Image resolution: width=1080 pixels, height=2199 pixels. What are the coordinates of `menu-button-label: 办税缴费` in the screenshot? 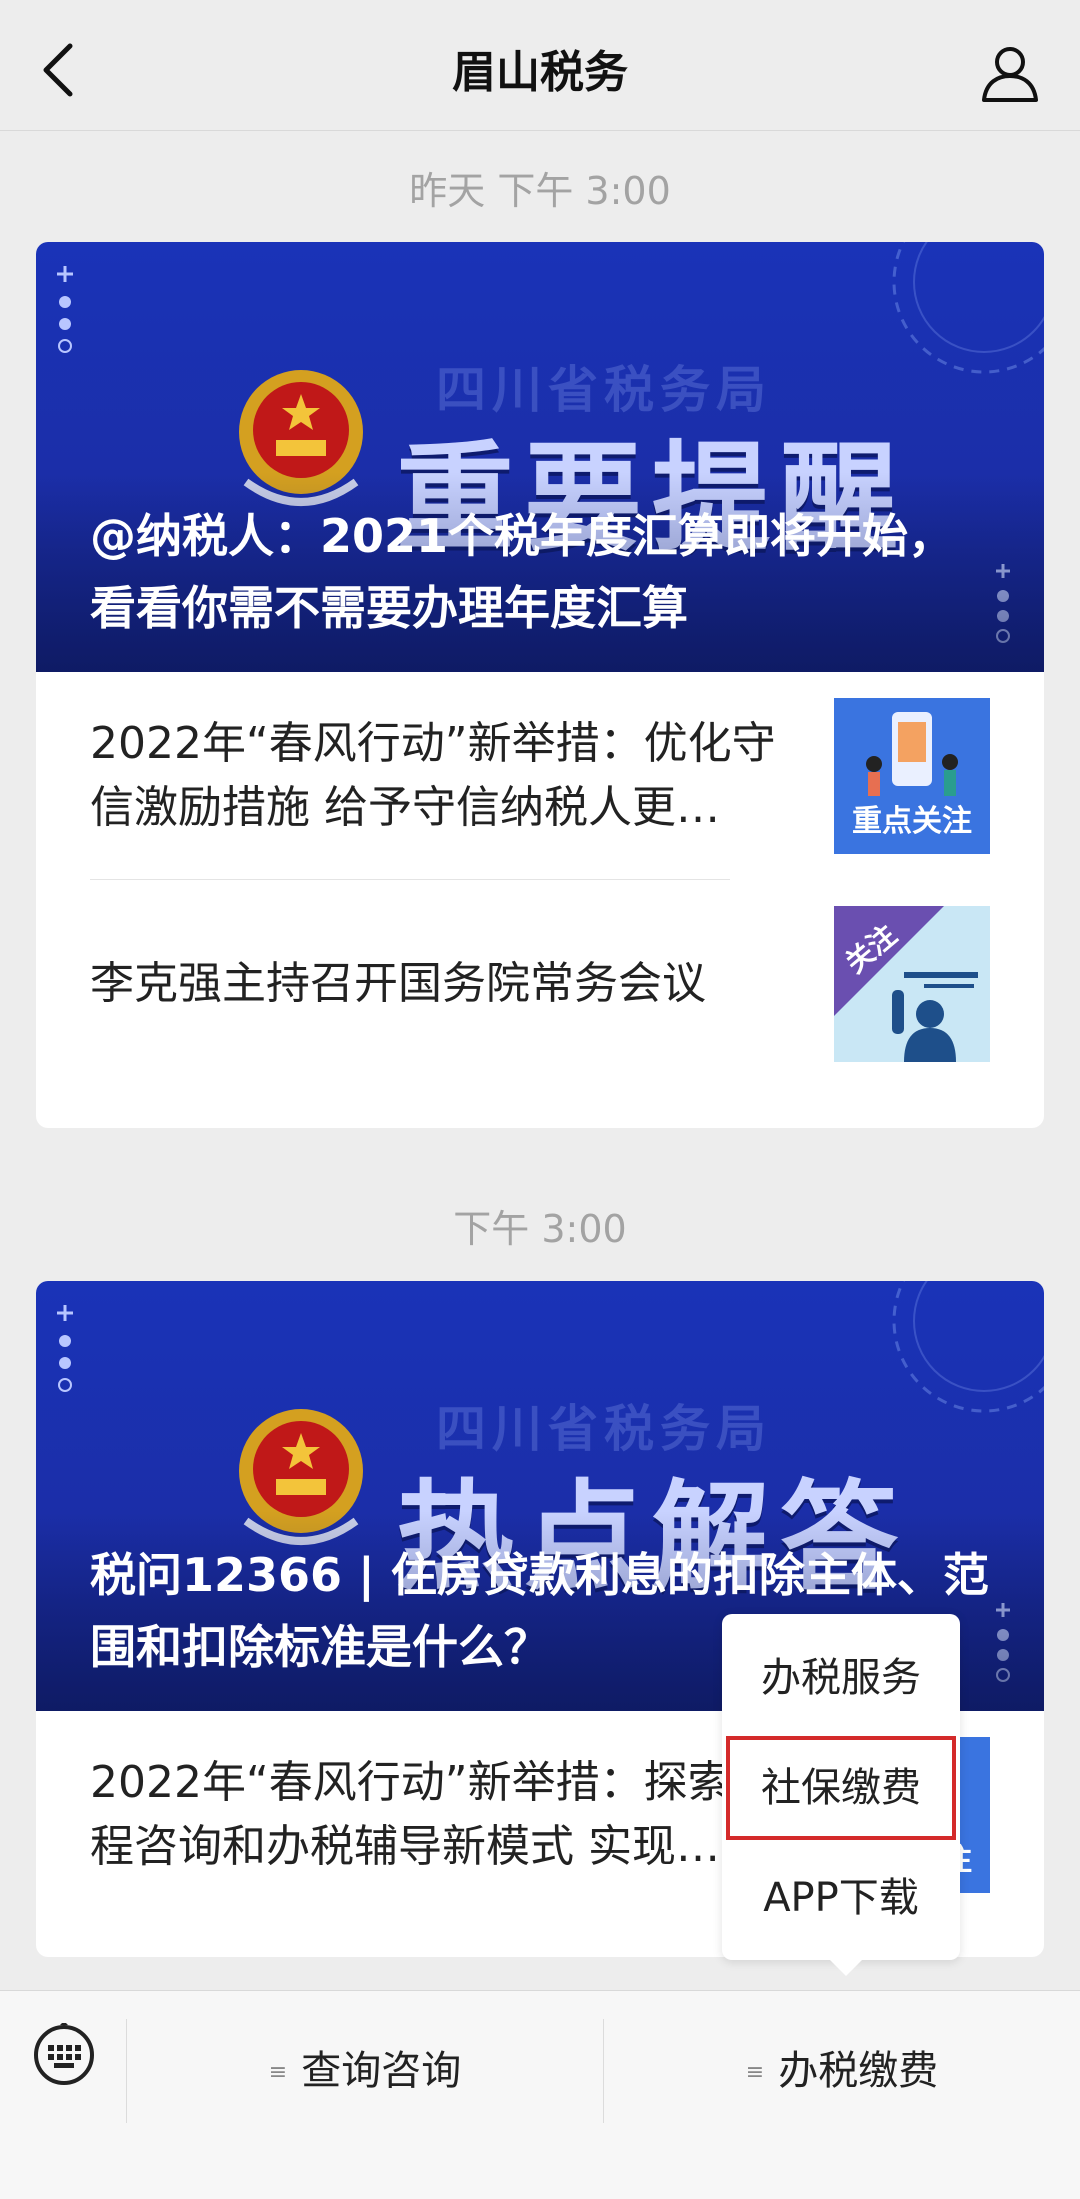 It's located at (858, 2071).